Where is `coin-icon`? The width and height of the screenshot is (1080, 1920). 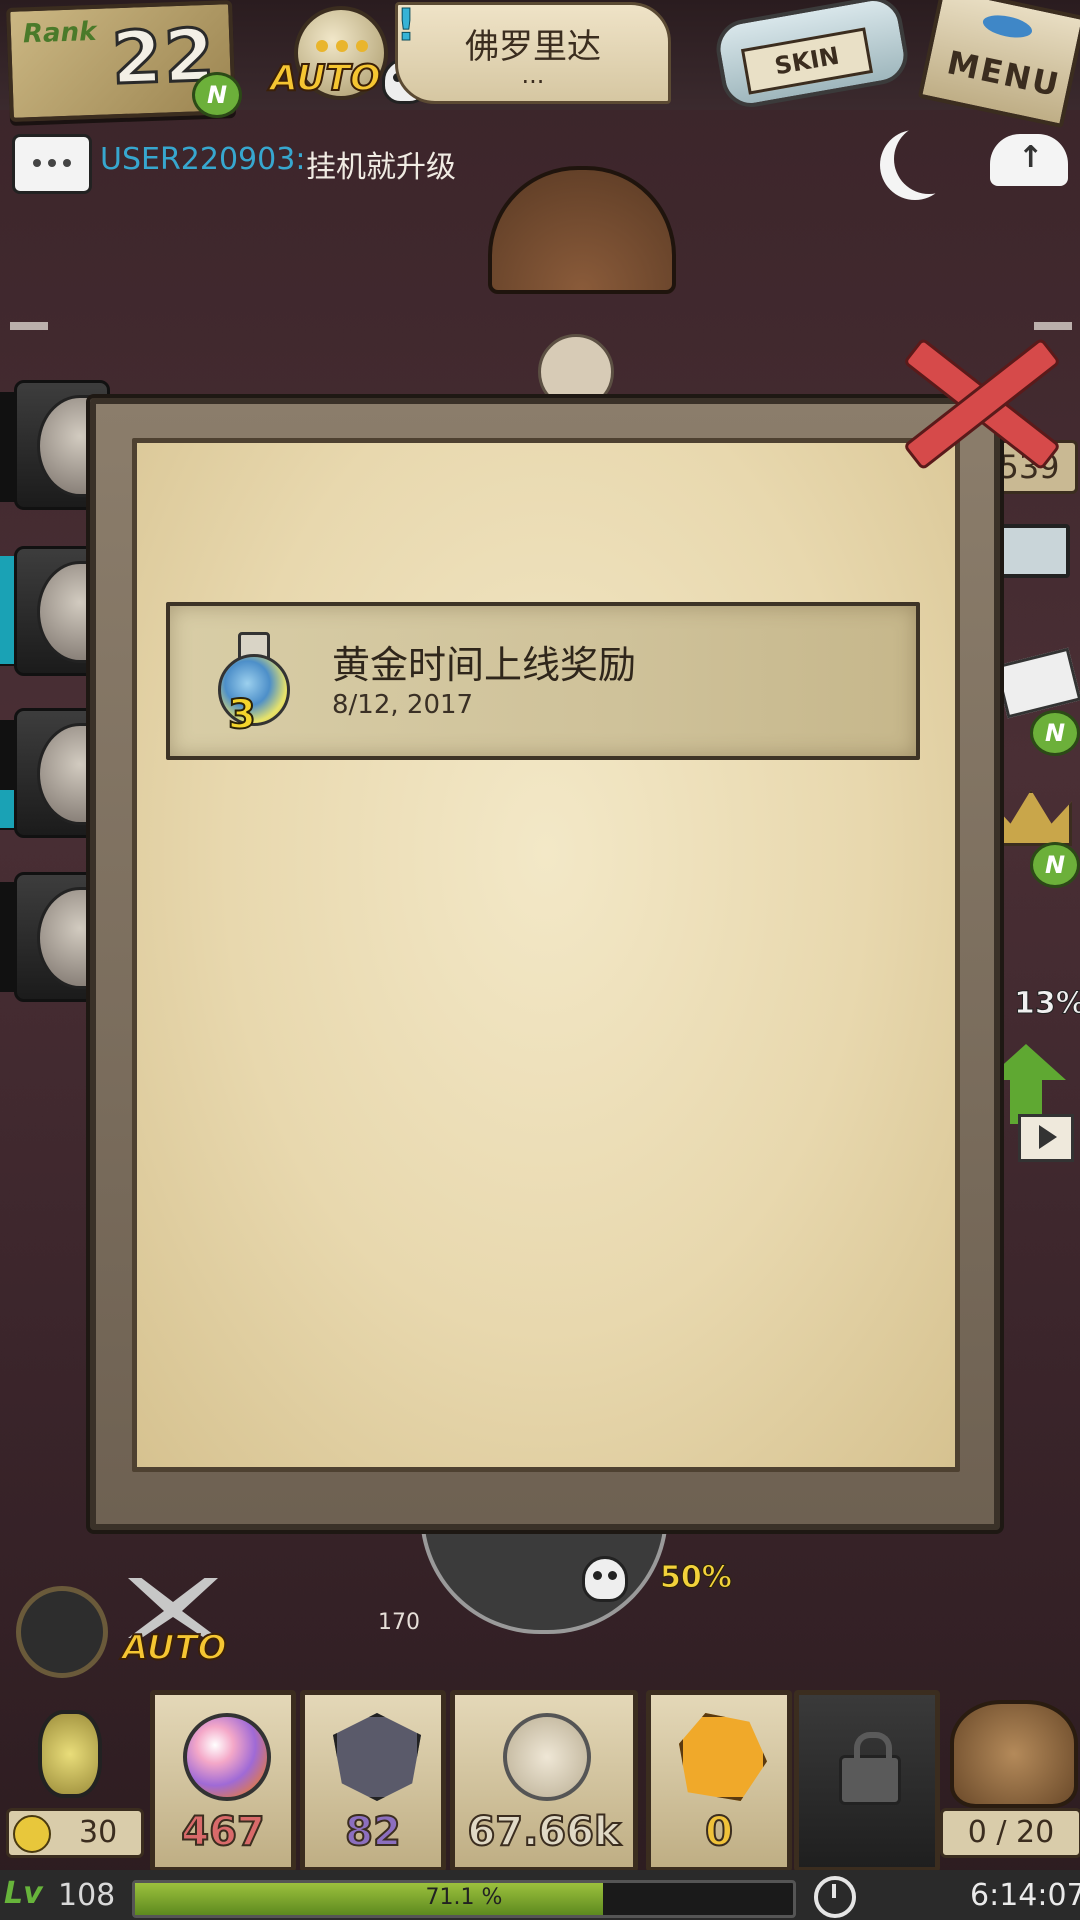 coin-icon is located at coordinates (32, 1834).